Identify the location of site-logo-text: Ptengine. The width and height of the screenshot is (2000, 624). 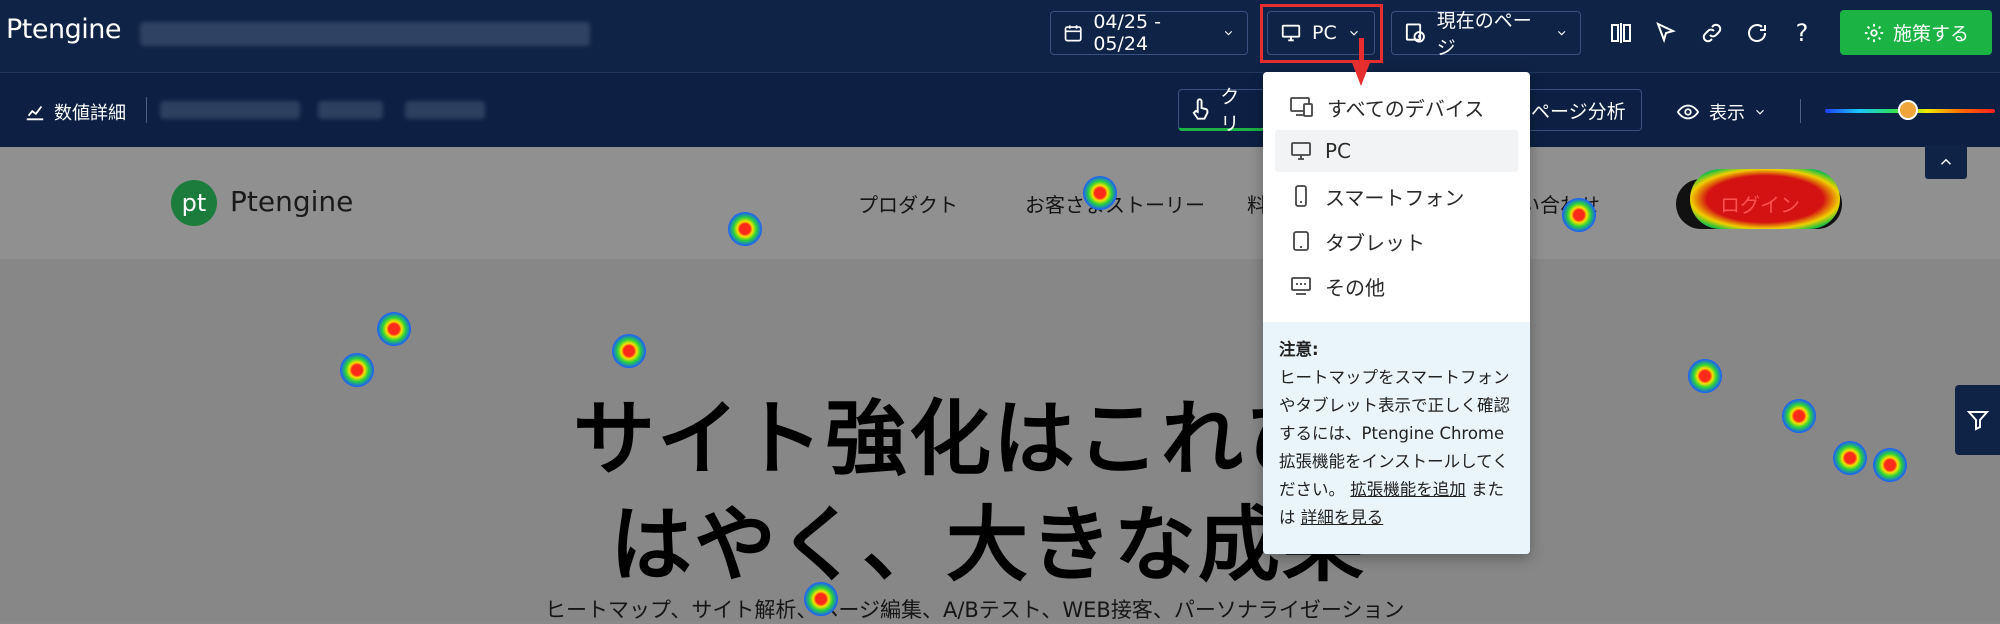
(292, 201).